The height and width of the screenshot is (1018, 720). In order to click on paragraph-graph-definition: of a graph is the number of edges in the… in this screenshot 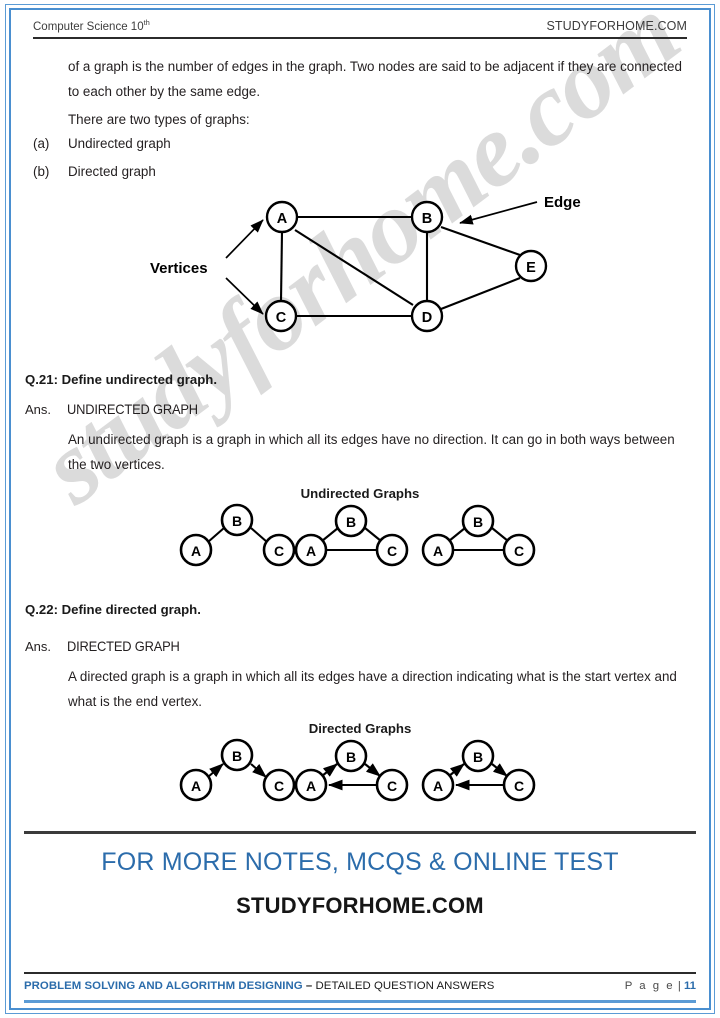, I will do `click(375, 79)`.